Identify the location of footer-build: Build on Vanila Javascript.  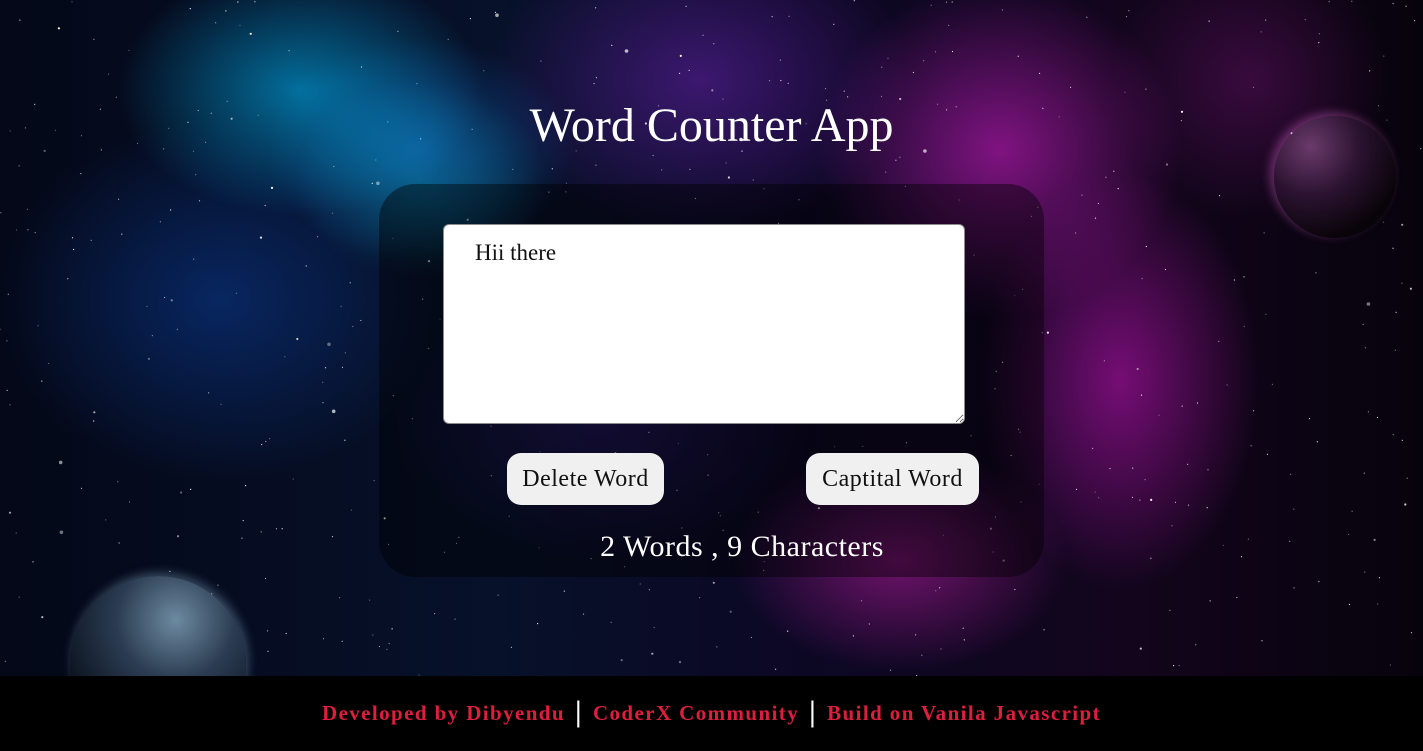
(964, 713).